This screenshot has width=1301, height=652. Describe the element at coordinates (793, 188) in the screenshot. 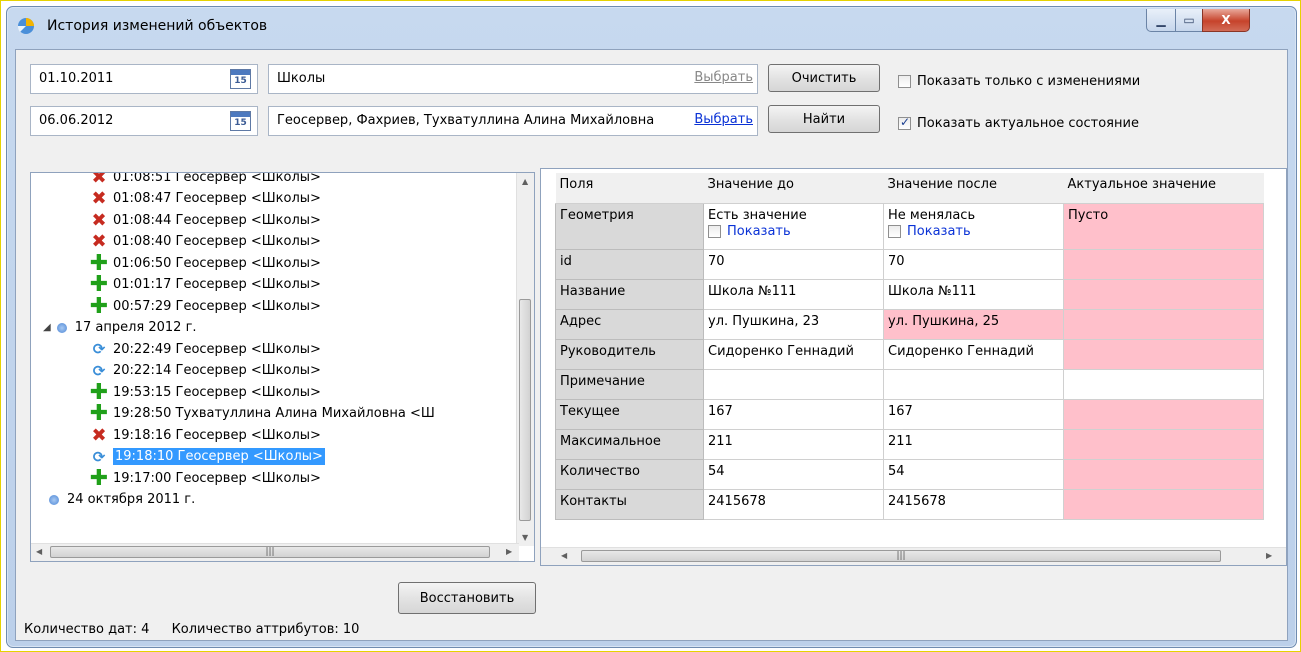

I see `header-before: Значение до` at that location.